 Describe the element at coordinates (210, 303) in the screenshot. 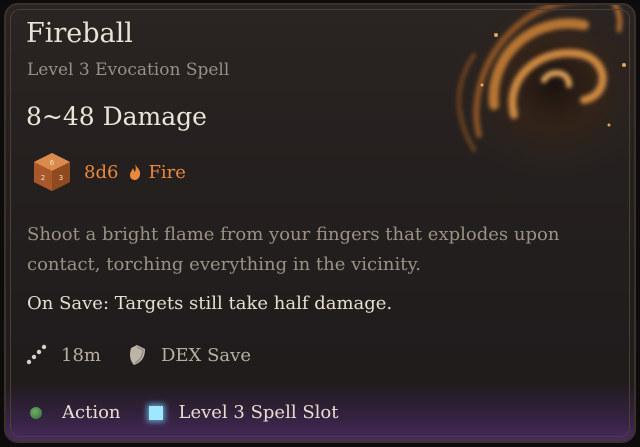

I see `on-save-text: On Save: Targets still take half damage.` at that location.